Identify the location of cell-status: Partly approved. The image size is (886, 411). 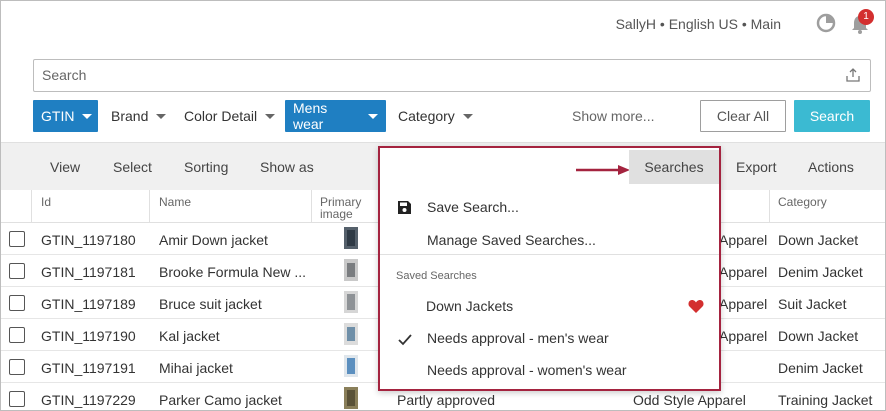
(446, 400).